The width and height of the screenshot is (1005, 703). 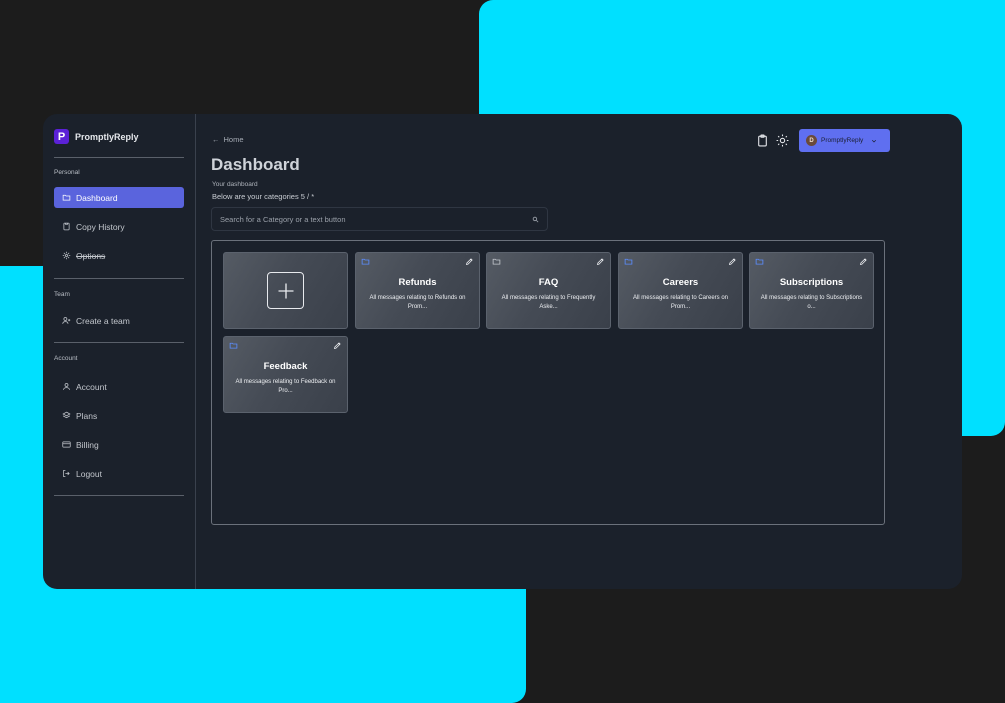 What do you see at coordinates (66, 473) in the screenshot?
I see `logout-icon` at bounding box center [66, 473].